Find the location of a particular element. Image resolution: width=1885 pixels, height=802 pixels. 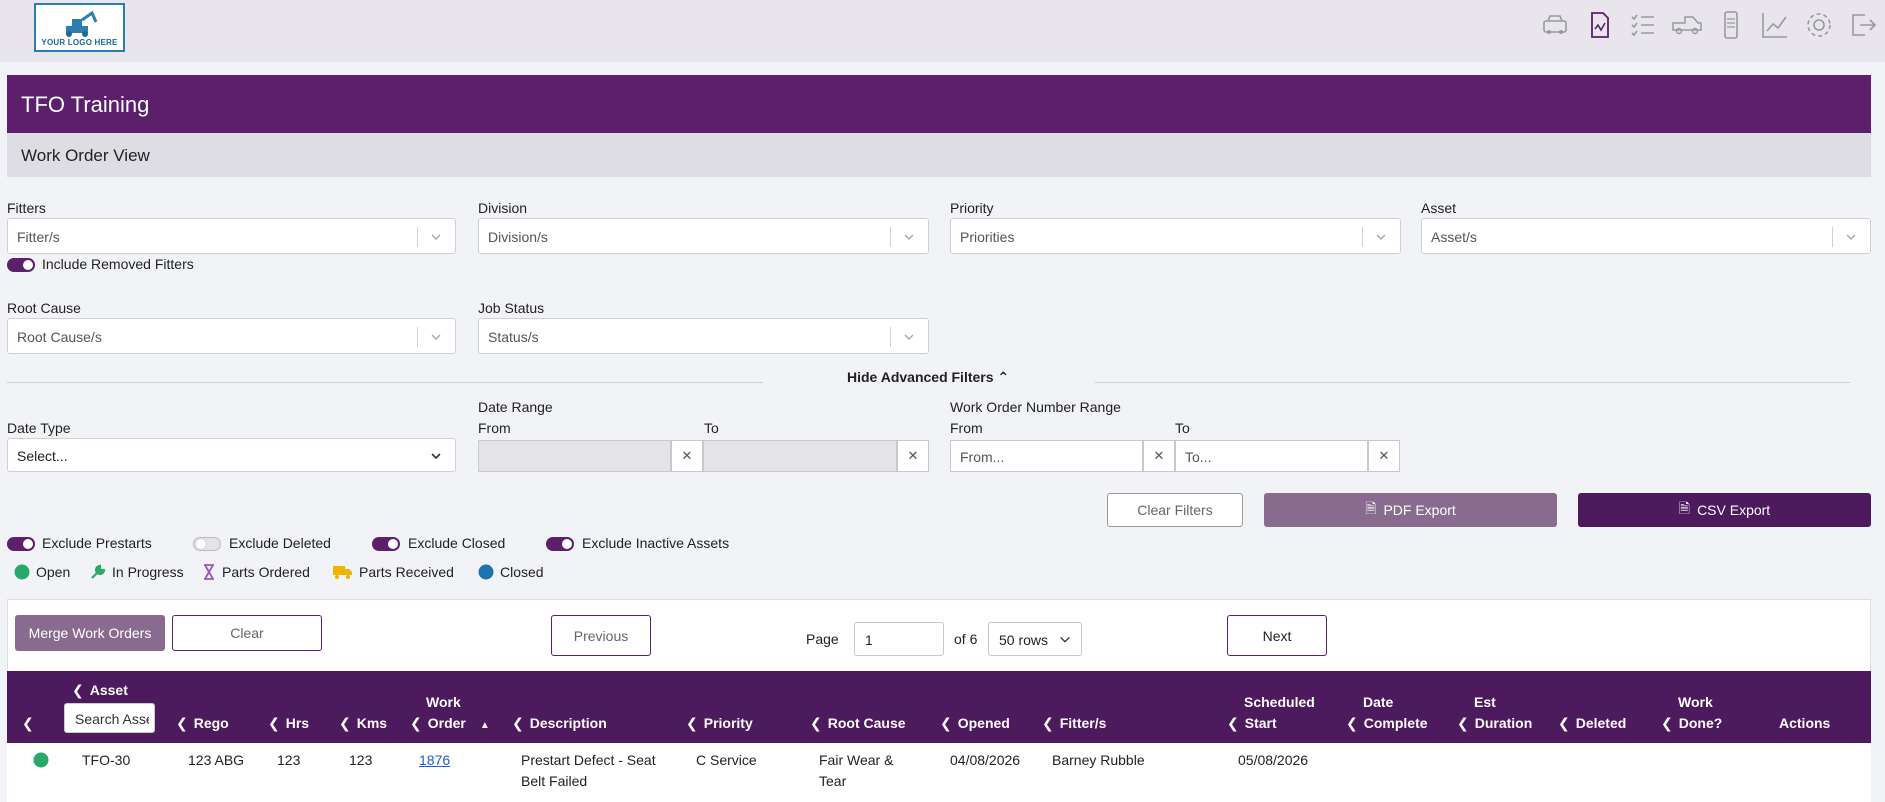

clear-wo-from-button: ✕ is located at coordinates (1159, 456).